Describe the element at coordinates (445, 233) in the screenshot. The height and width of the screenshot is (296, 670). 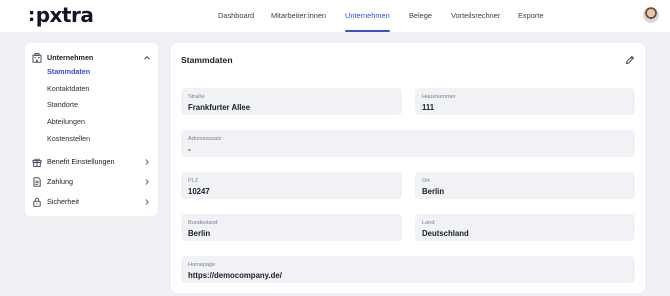
I see `field-value: Deutschland` at that location.